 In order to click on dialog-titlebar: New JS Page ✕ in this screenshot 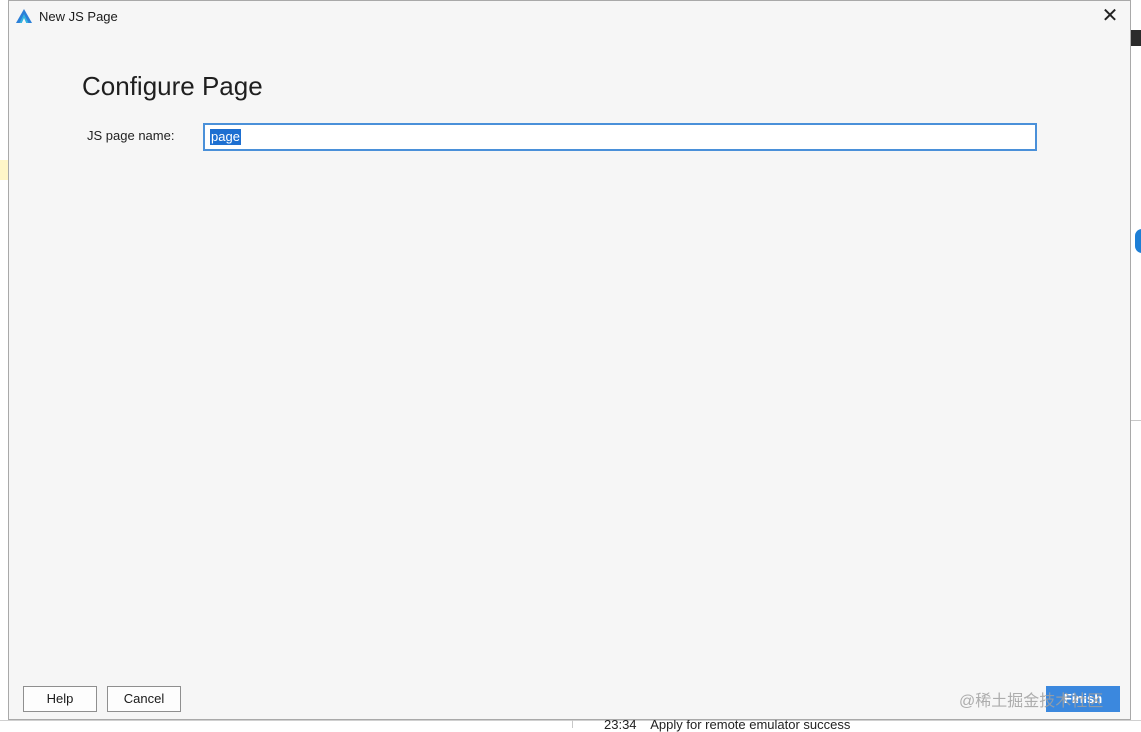, I will do `click(569, 16)`.